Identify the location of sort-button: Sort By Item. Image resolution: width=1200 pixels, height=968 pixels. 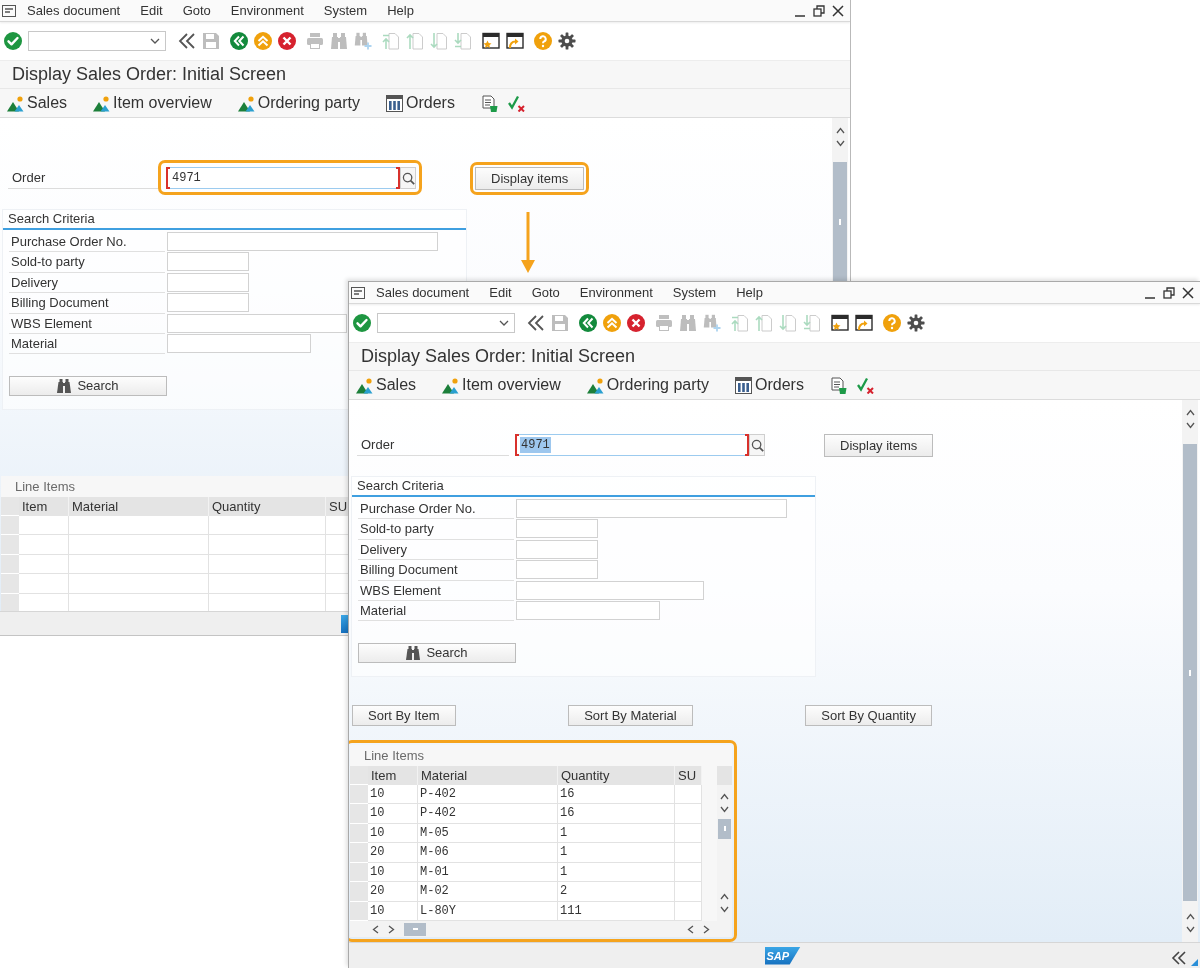
(404, 716).